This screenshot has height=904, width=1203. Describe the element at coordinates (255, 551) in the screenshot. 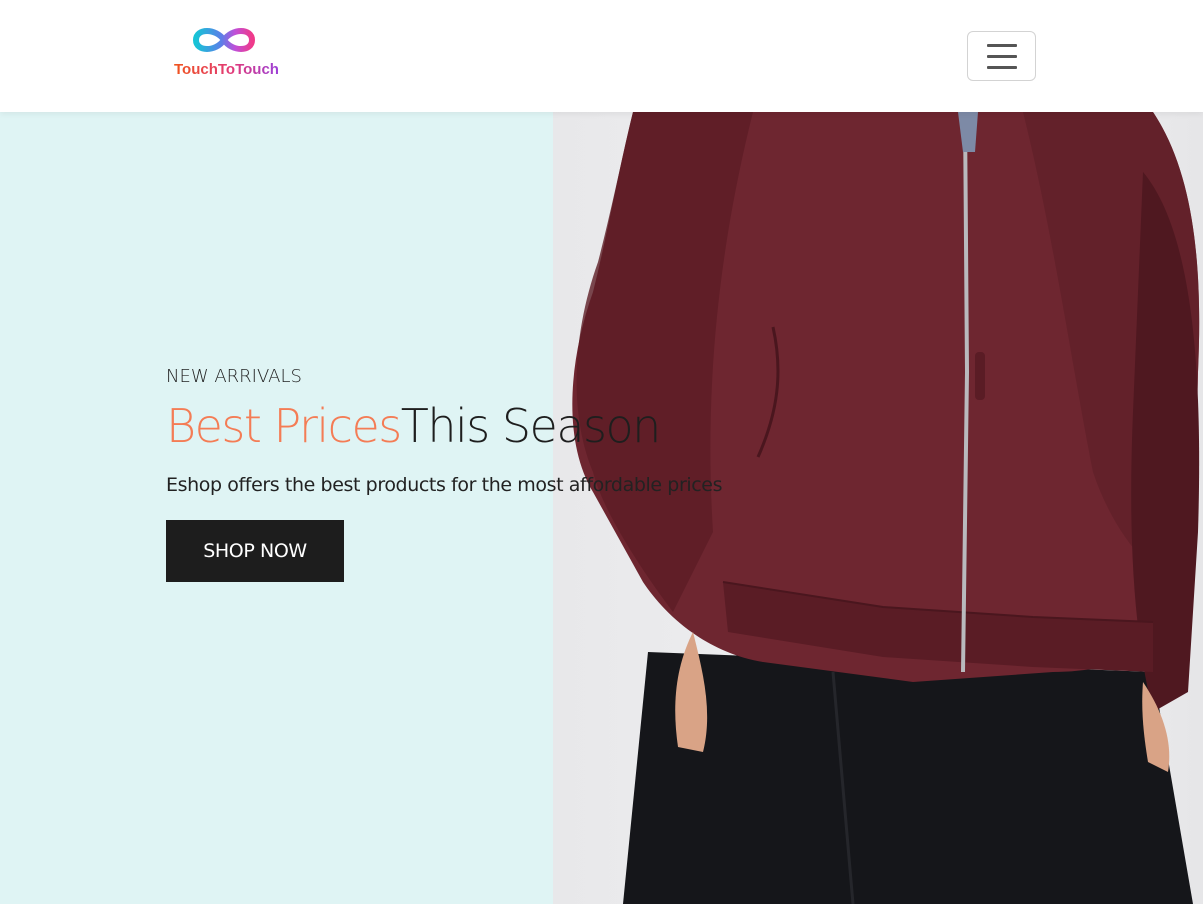

I see `shop-now-button: SHOP NOW` at that location.